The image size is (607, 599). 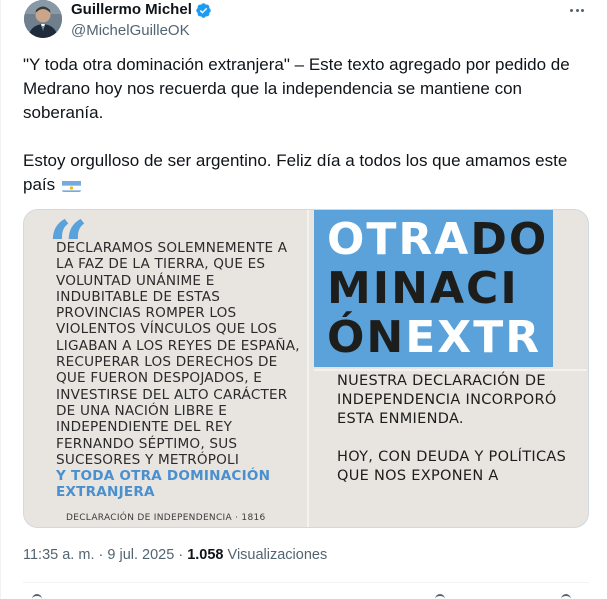 I want to click on action-bar-divider, so click(x=306, y=582).